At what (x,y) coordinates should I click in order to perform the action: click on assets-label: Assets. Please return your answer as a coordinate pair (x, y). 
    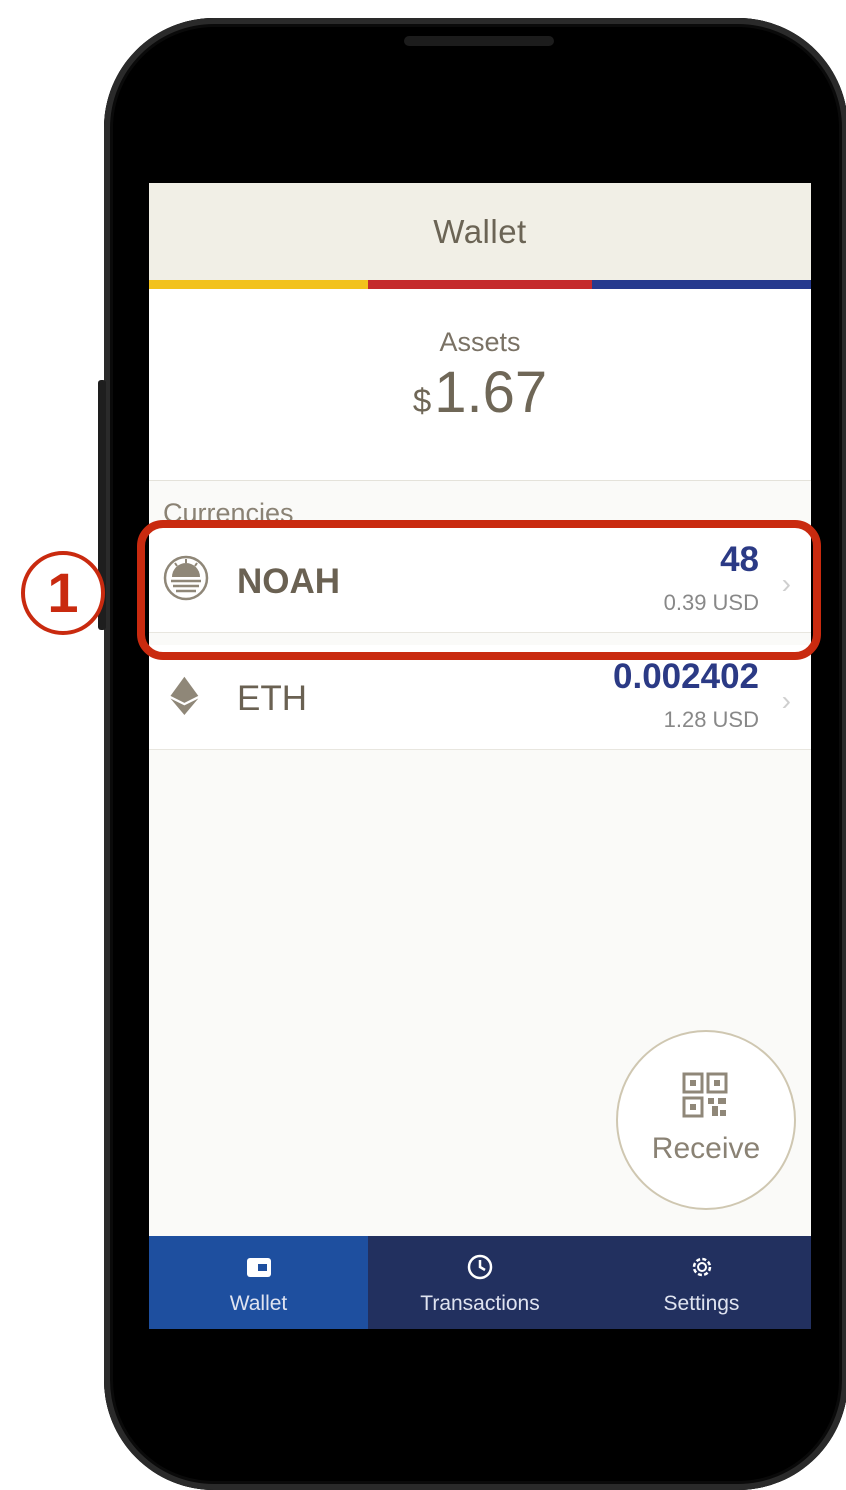
    Looking at the image, I should click on (480, 342).